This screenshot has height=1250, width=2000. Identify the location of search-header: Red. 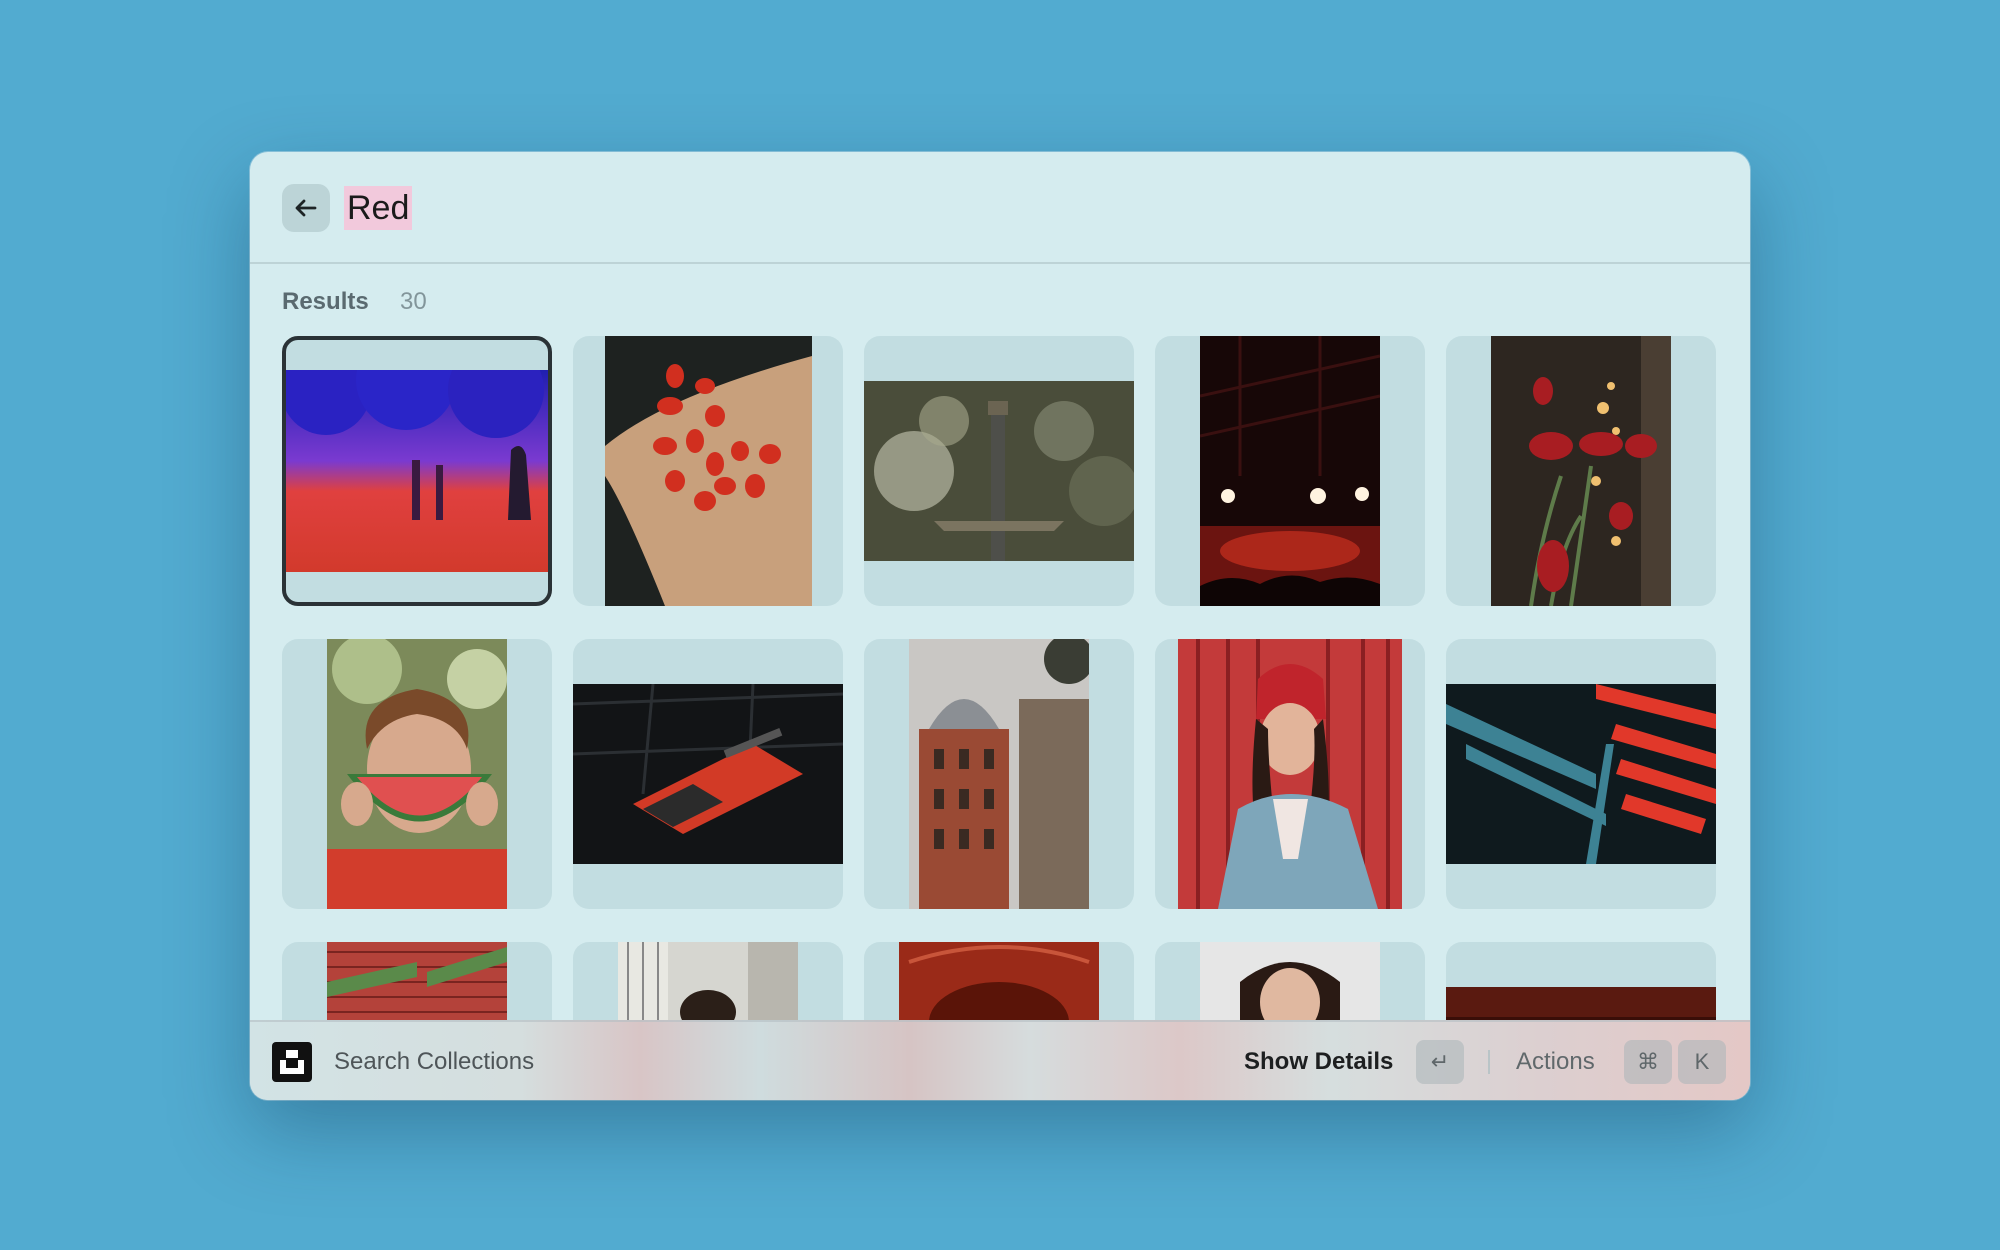
(1000, 208).